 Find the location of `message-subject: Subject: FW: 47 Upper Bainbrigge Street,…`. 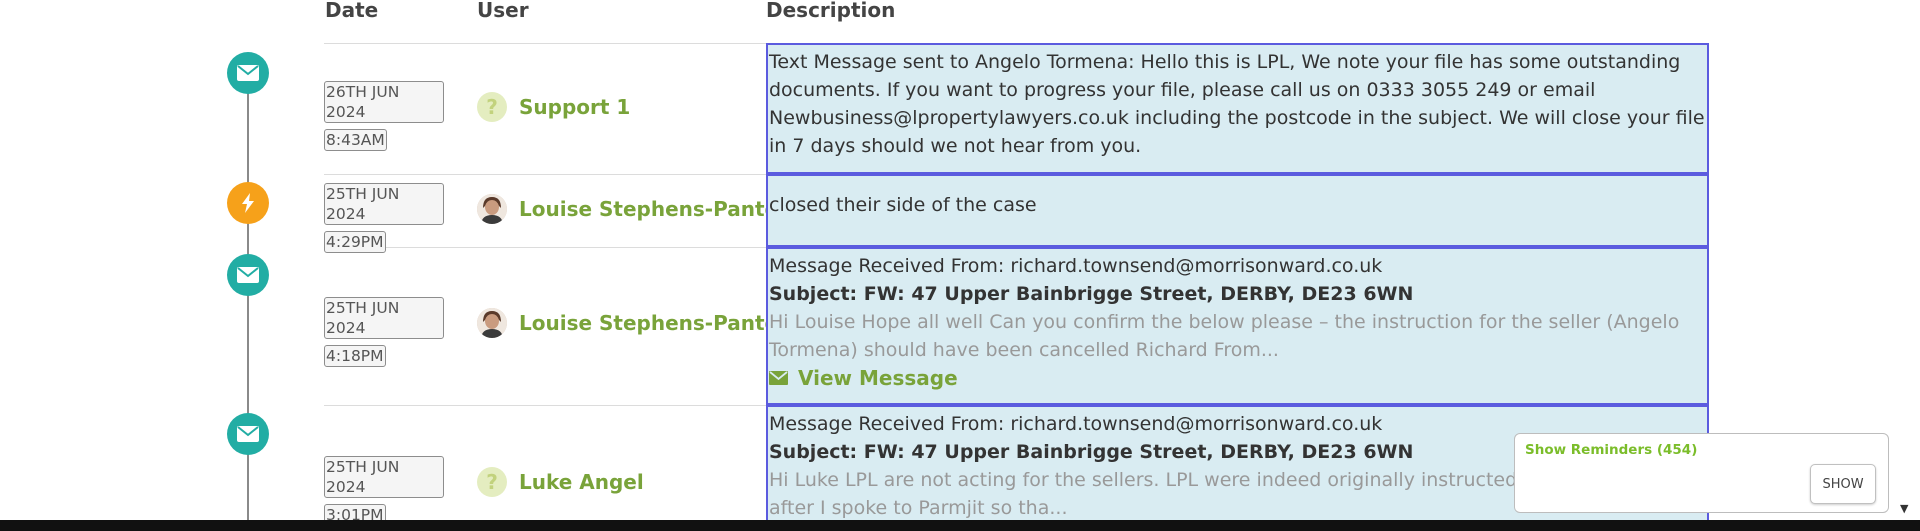

message-subject: Subject: FW: 47 Upper Bainbrigge Street,… is located at coordinates (1091, 294).